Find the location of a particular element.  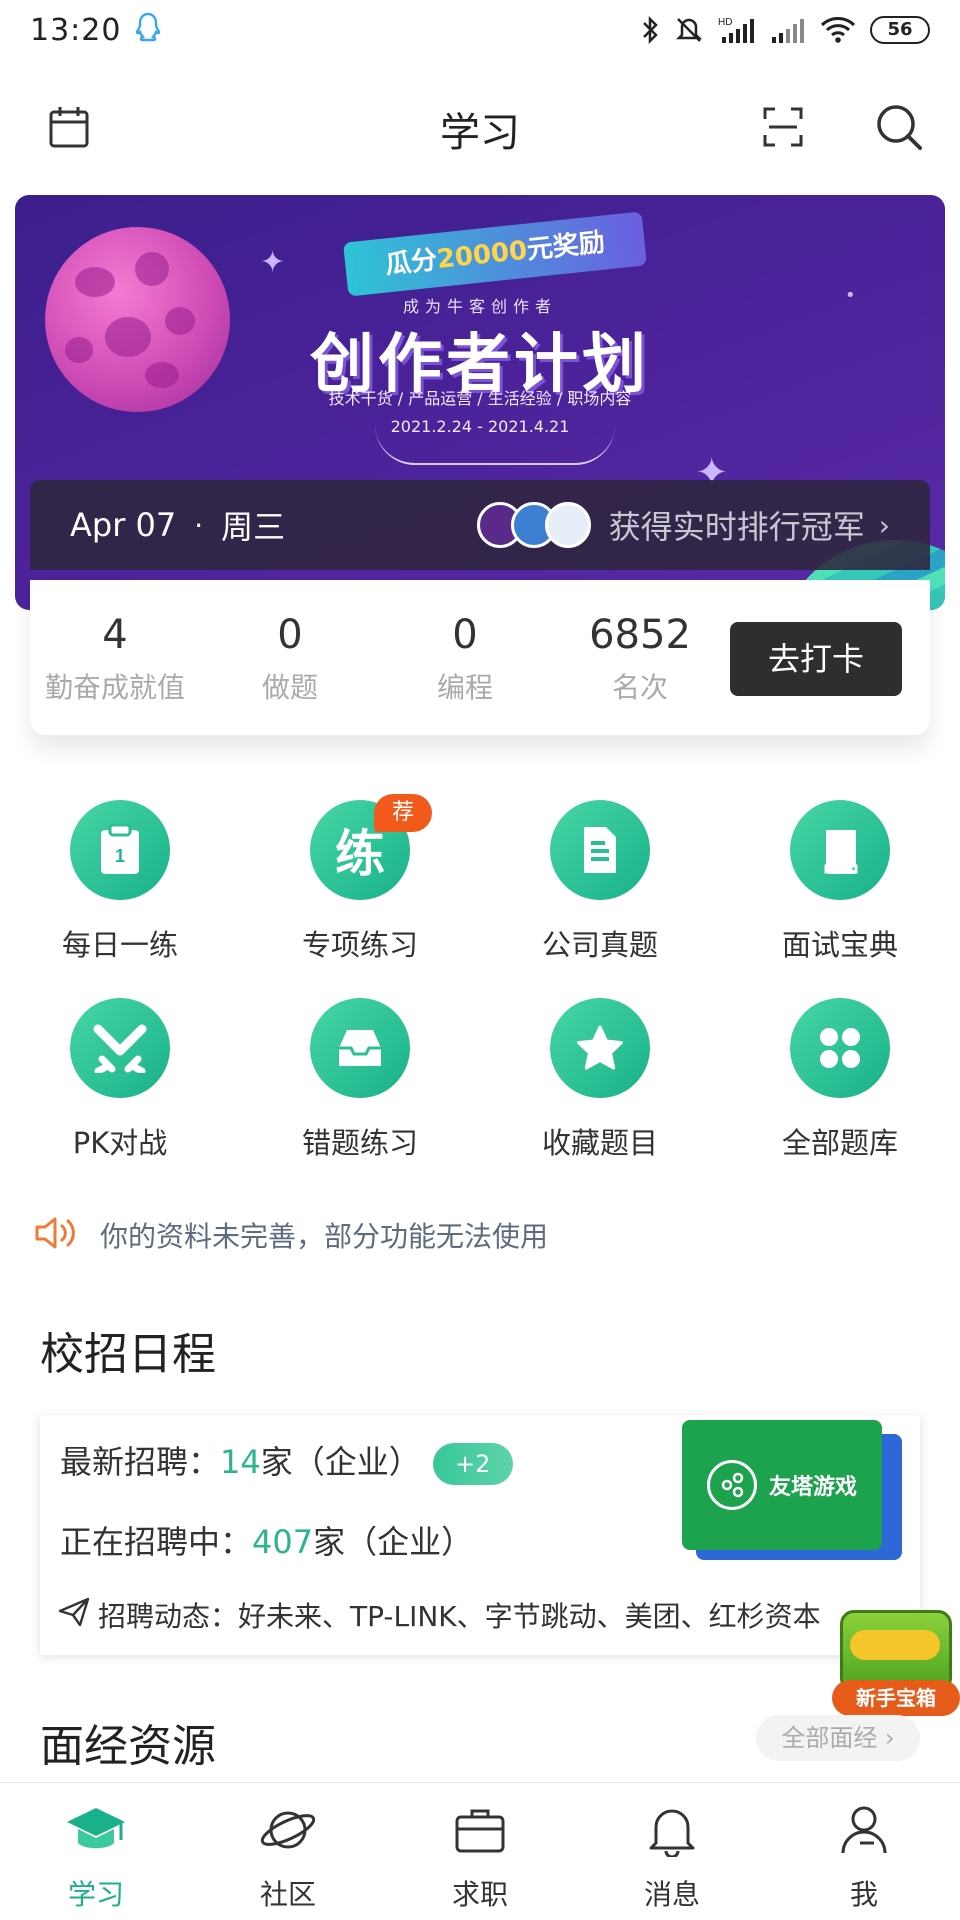

mute-icon is located at coordinates (689, 30).